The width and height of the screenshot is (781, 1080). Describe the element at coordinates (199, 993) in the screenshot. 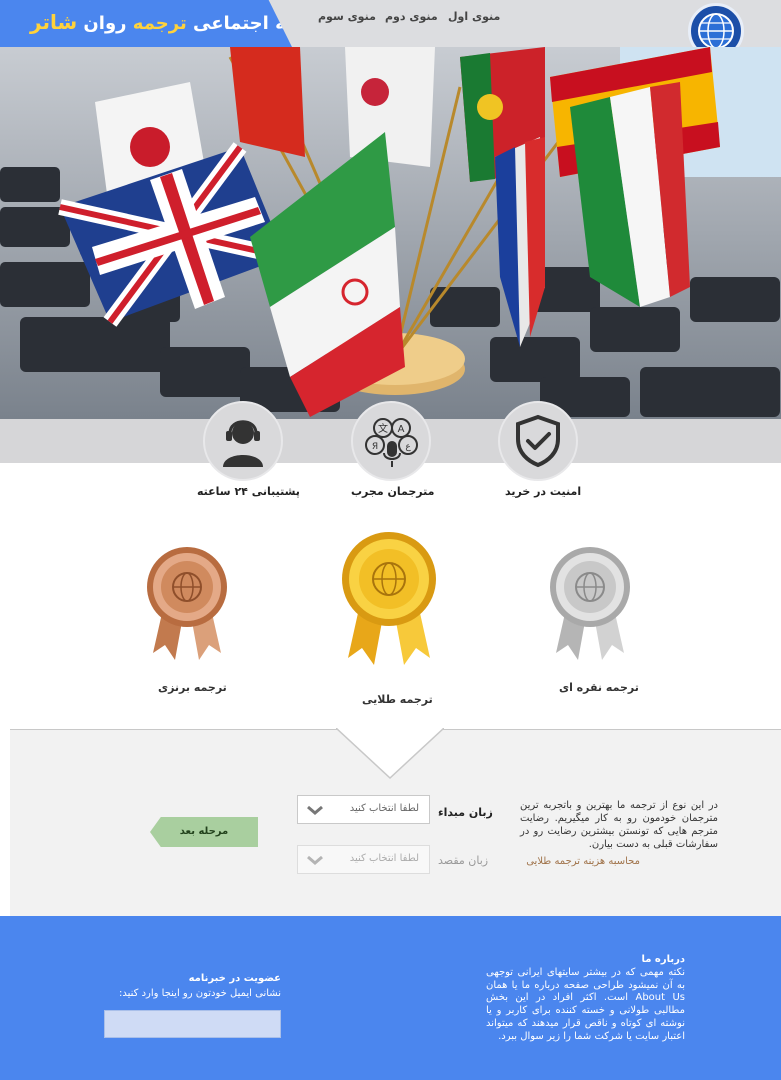

I see `newsletter-subtitle: نشانی ایمیل خودتون رو اینجا وارد کنید:` at that location.